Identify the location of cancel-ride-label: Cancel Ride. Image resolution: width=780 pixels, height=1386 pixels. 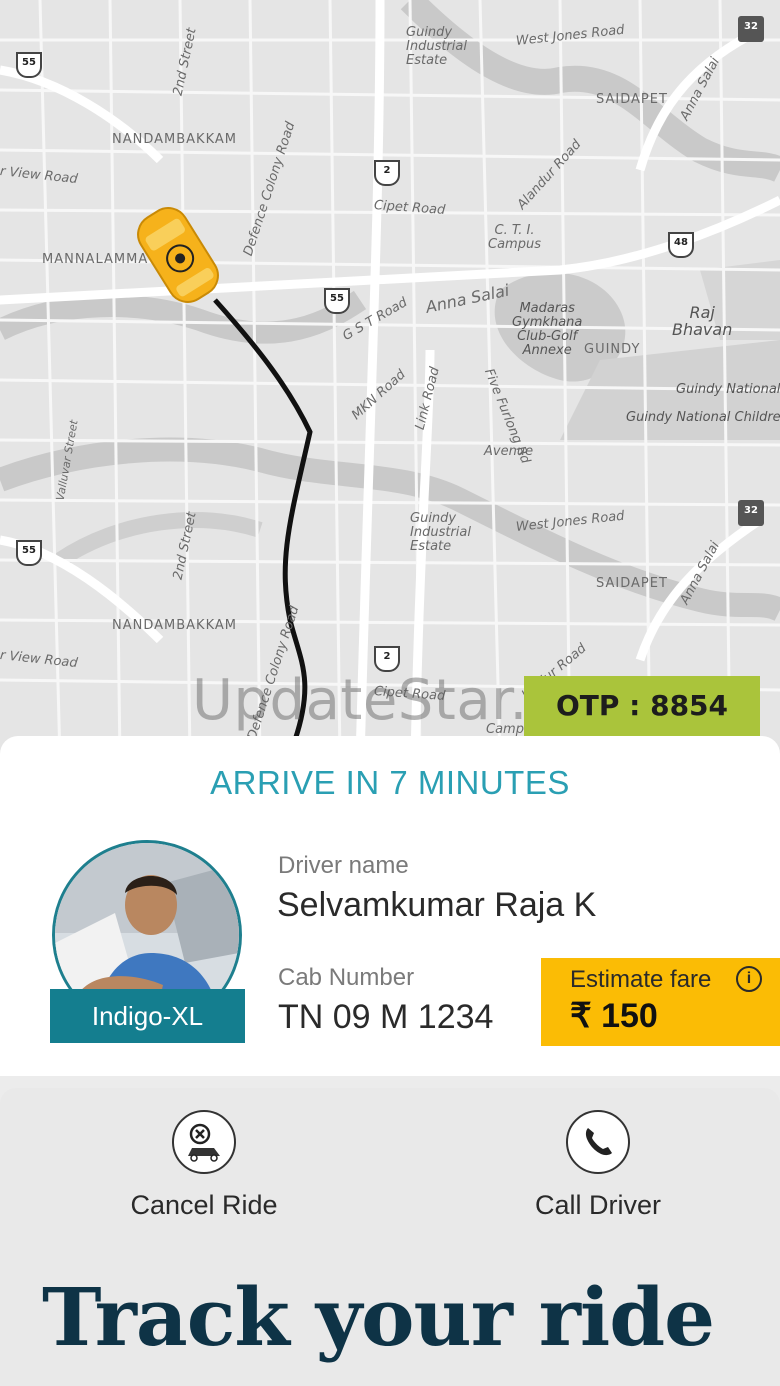
(204, 1205).